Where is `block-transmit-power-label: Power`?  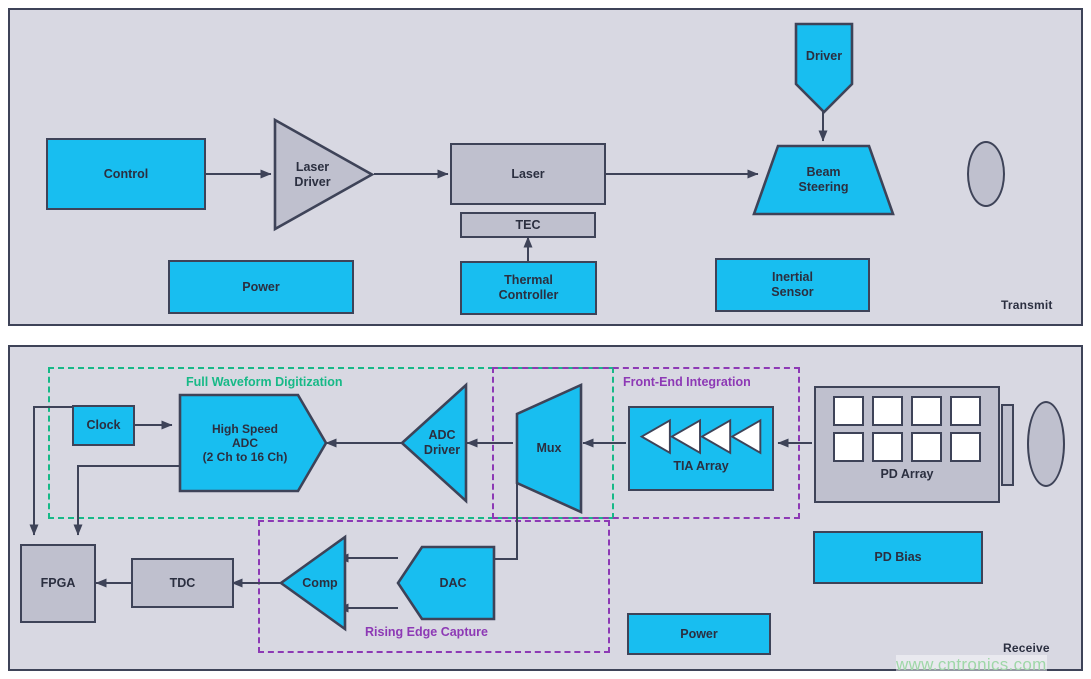
block-transmit-power-label: Power is located at coordinates (261, 286).